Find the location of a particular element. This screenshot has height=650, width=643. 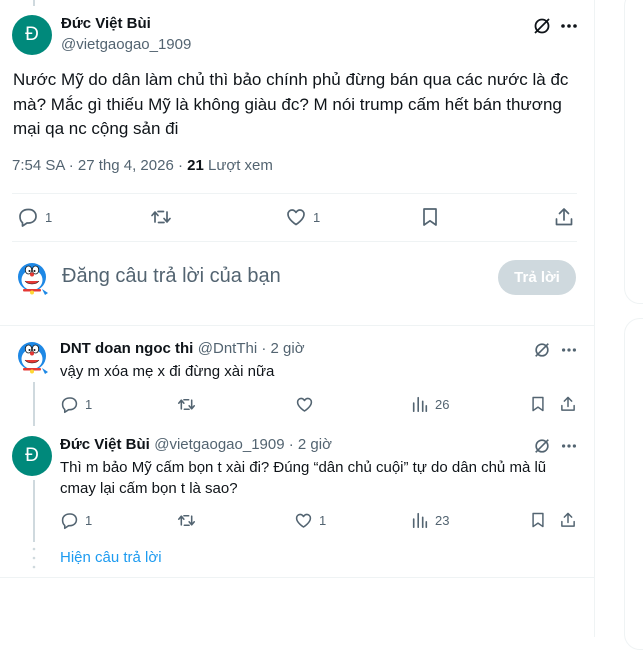

author-name: Đức Việt Bùi is located at coordinates (106, 23).